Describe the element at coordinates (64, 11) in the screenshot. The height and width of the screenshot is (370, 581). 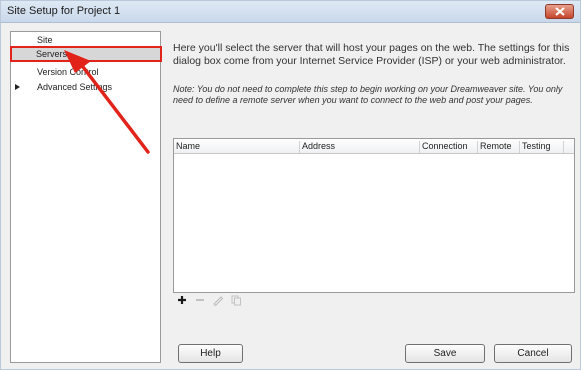
I see `window-title: Site Setup for Project 1` at that location.